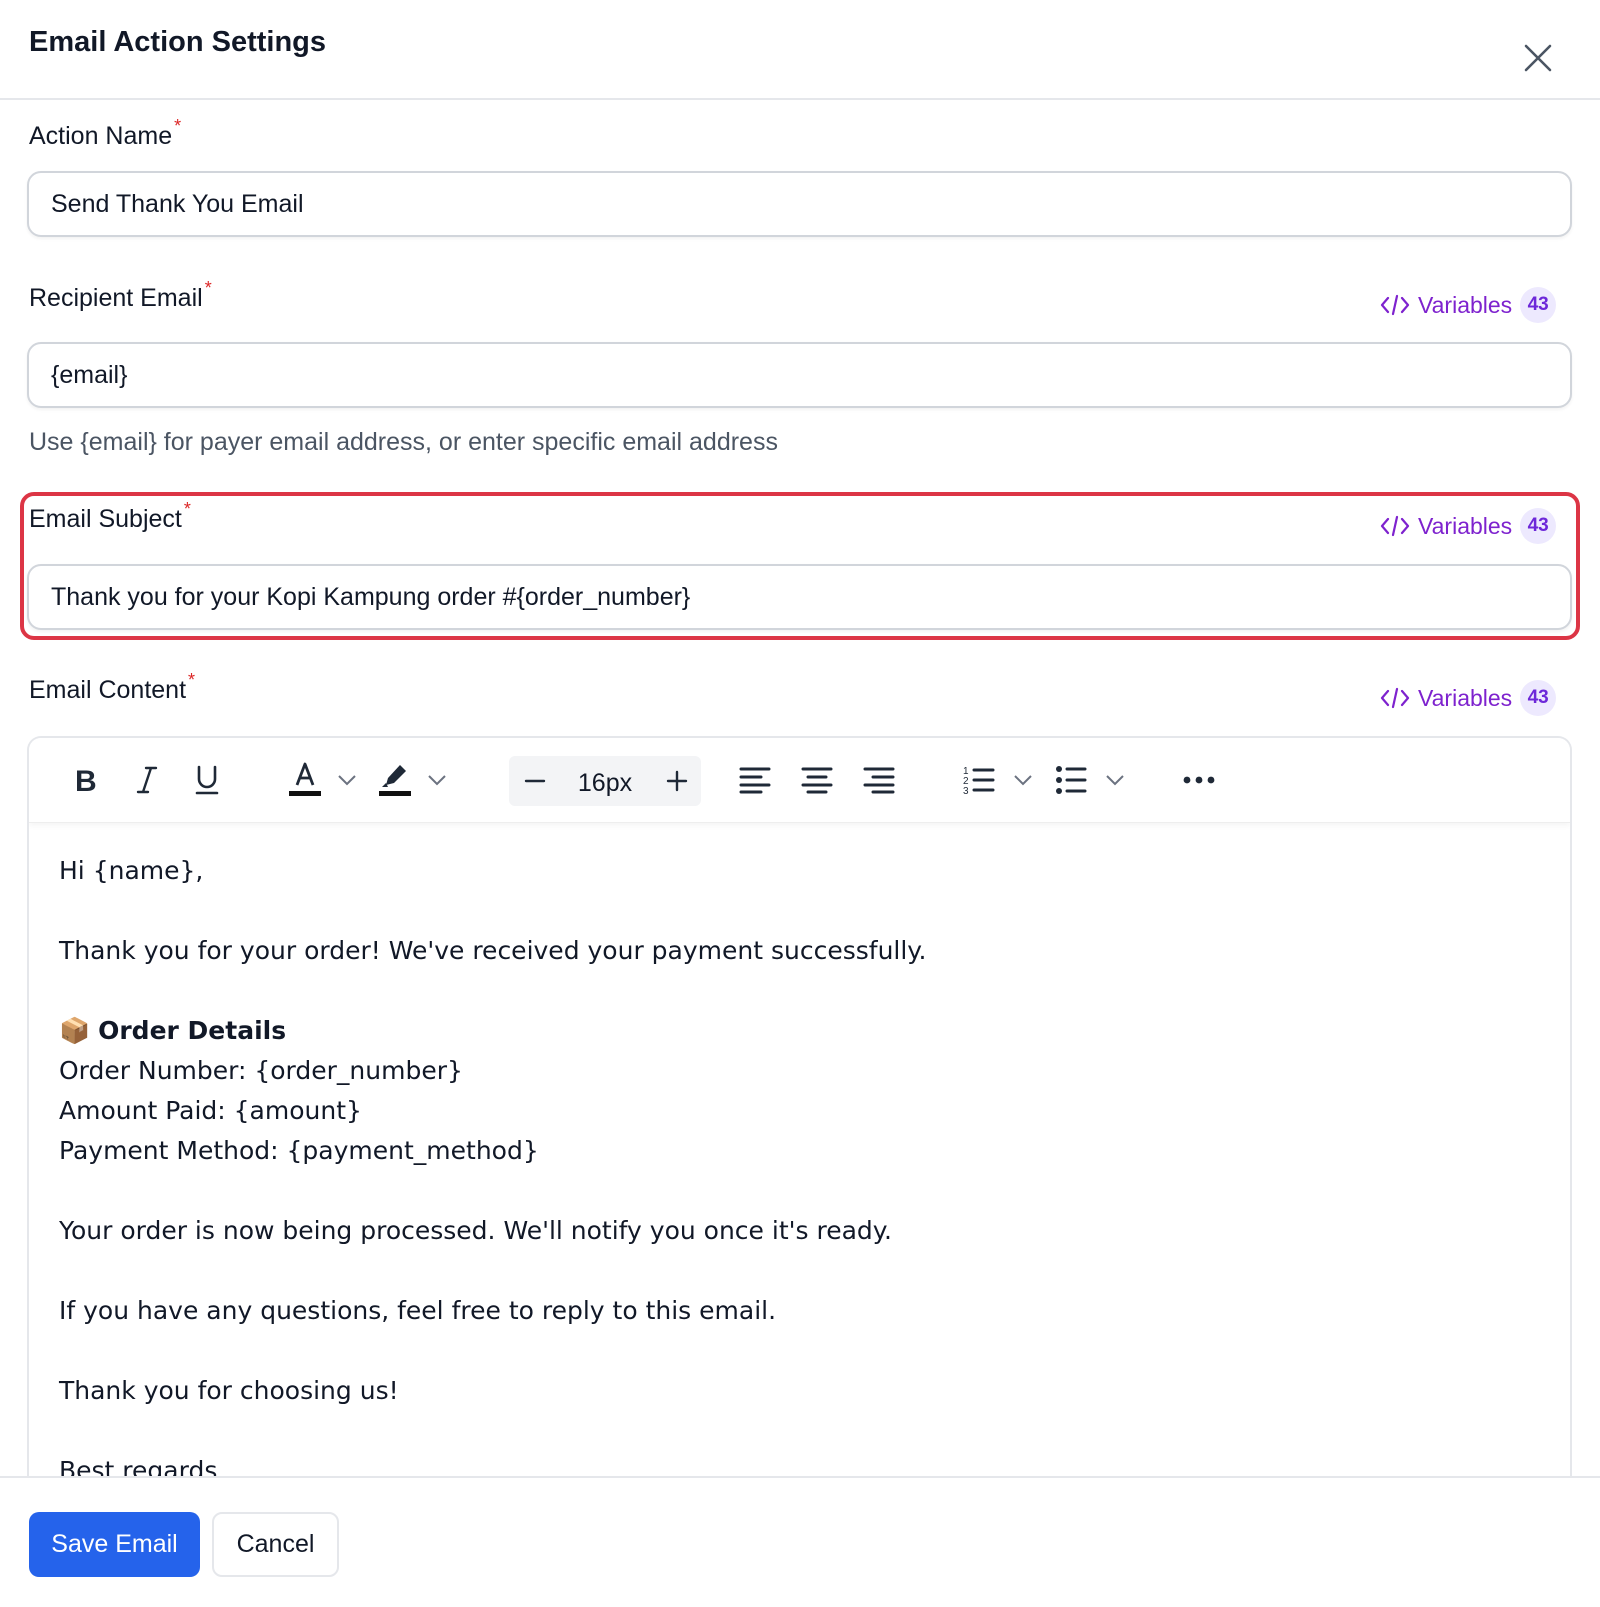 This screenshot has width=1600, height=1607. What do you see at coordinates (299, 1150) in the screenshot?
I see `payment-method-line: Payment Method: {payment_method}` at bounding box center [299, 1150].